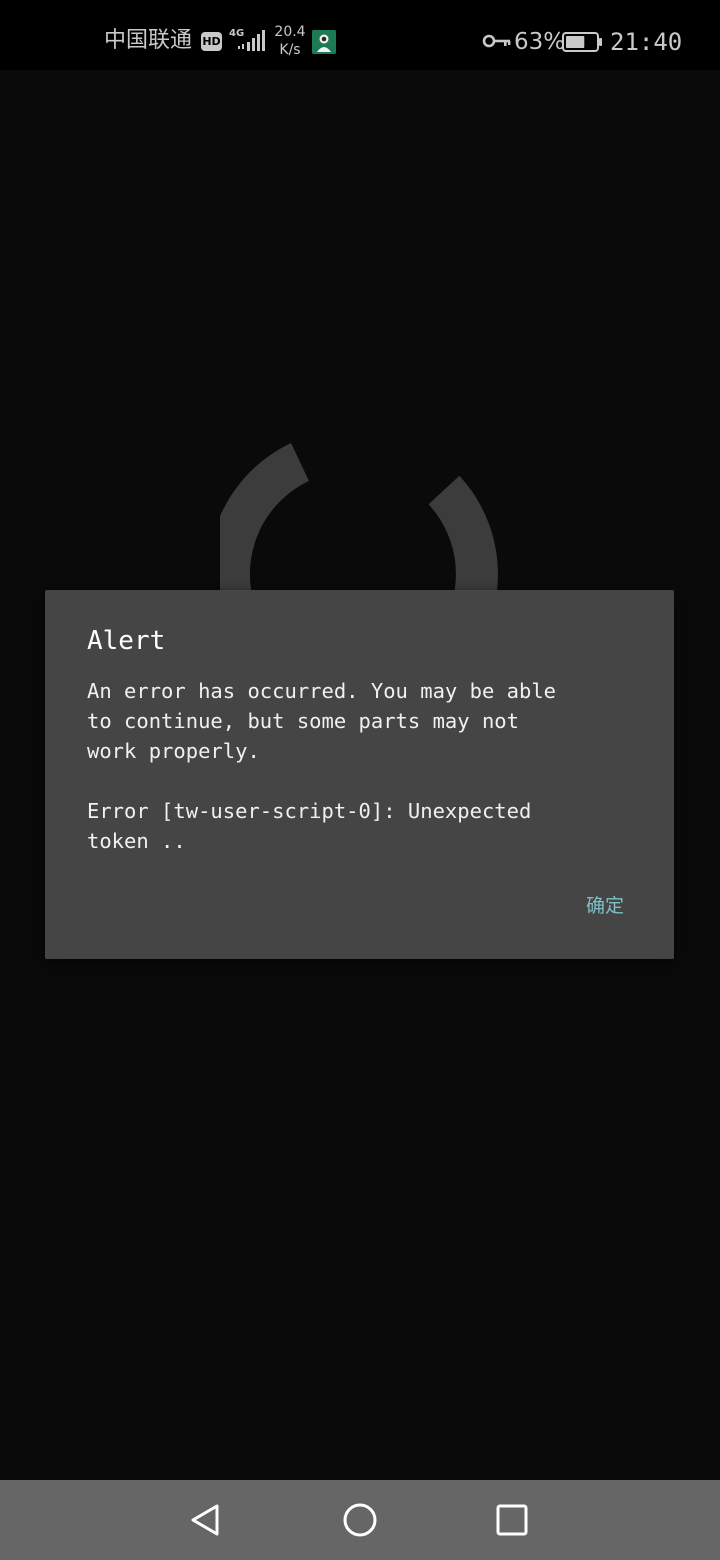 This screenshot has height=1560, width=720. I want to click on status-bar: 中国联通 HD 4G 20.4 K/s 63% 21:40, so click(360, 35).